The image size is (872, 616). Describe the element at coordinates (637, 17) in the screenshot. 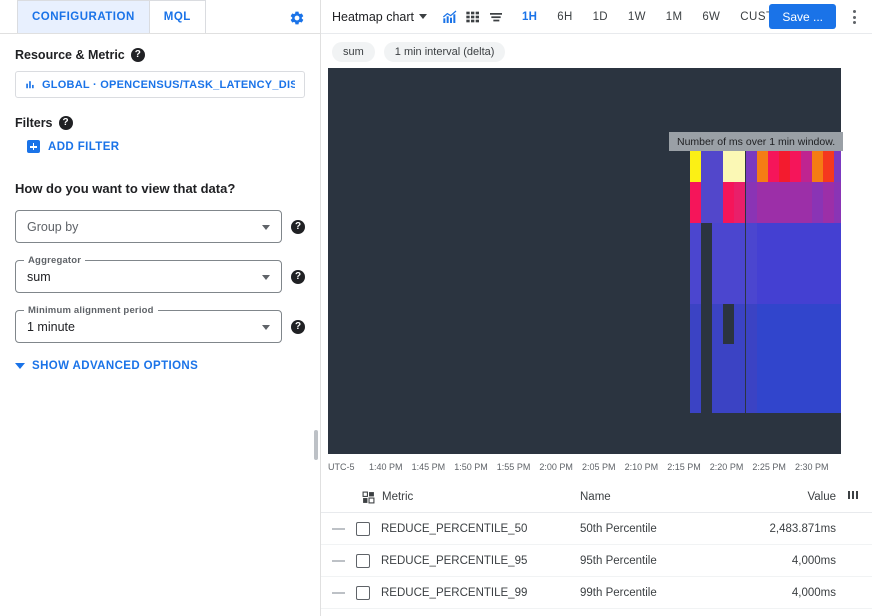

I see `time-range-1w: 1W` at that location.